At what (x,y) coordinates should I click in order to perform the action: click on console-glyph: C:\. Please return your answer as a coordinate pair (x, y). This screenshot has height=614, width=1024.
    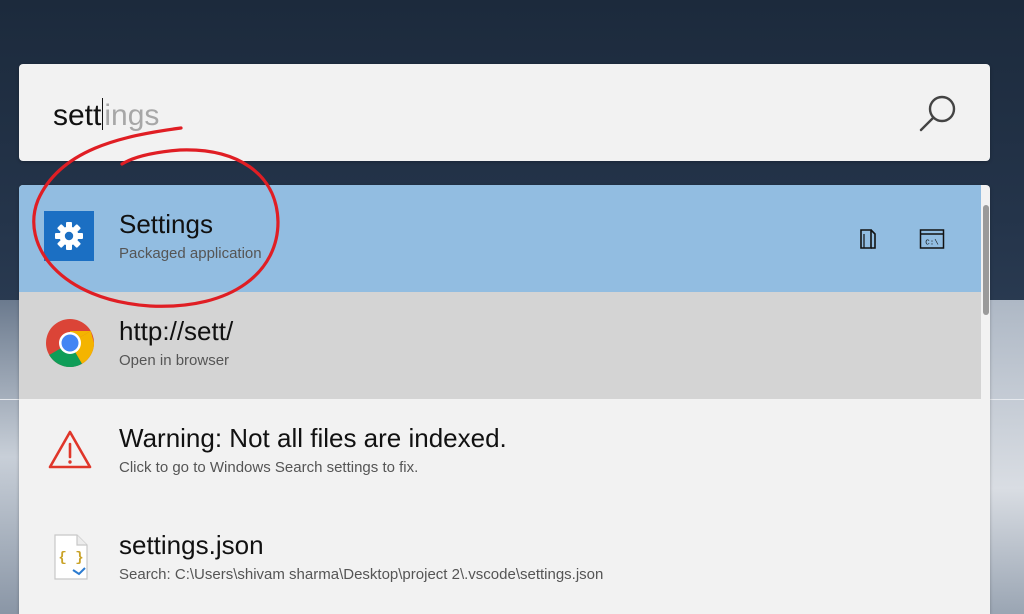
    Looking at the image, I should click on (932, 244).